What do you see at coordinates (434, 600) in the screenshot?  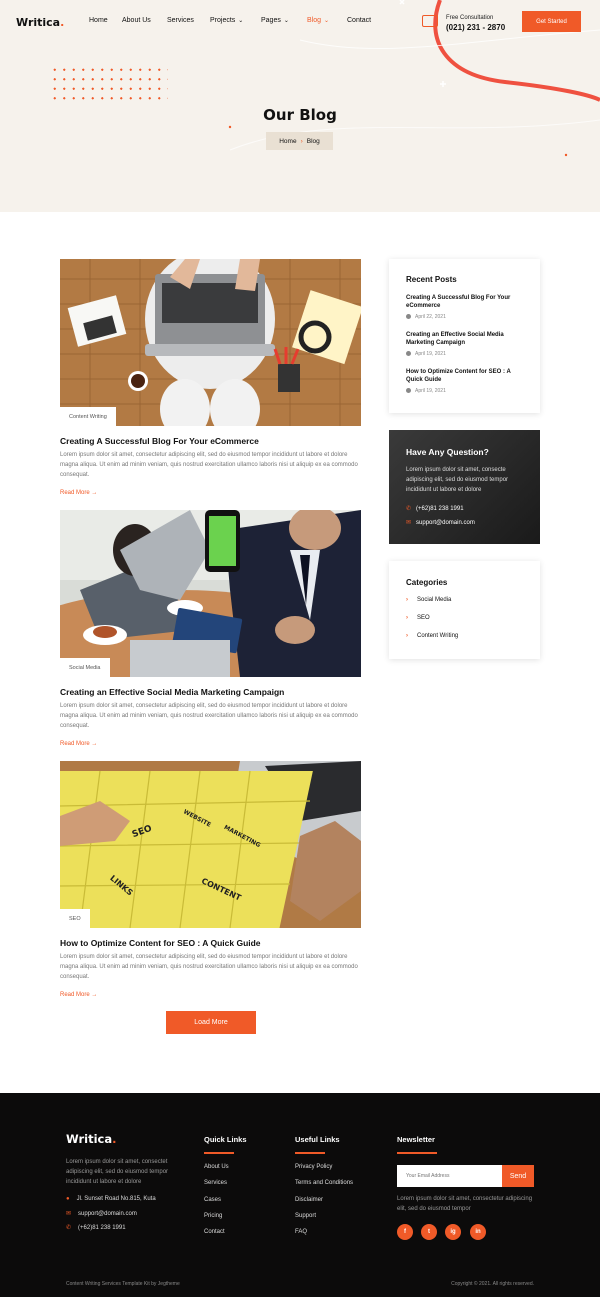 I see `category-label: Social Media` at bounding box center [434, 600].